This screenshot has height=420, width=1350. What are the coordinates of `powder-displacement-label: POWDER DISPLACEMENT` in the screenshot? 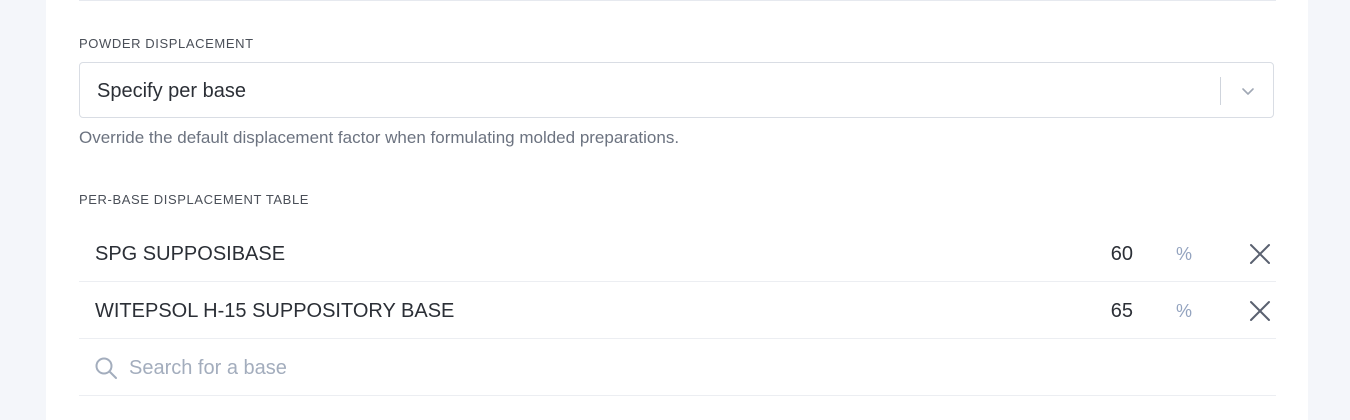 It's located at (166, 43).